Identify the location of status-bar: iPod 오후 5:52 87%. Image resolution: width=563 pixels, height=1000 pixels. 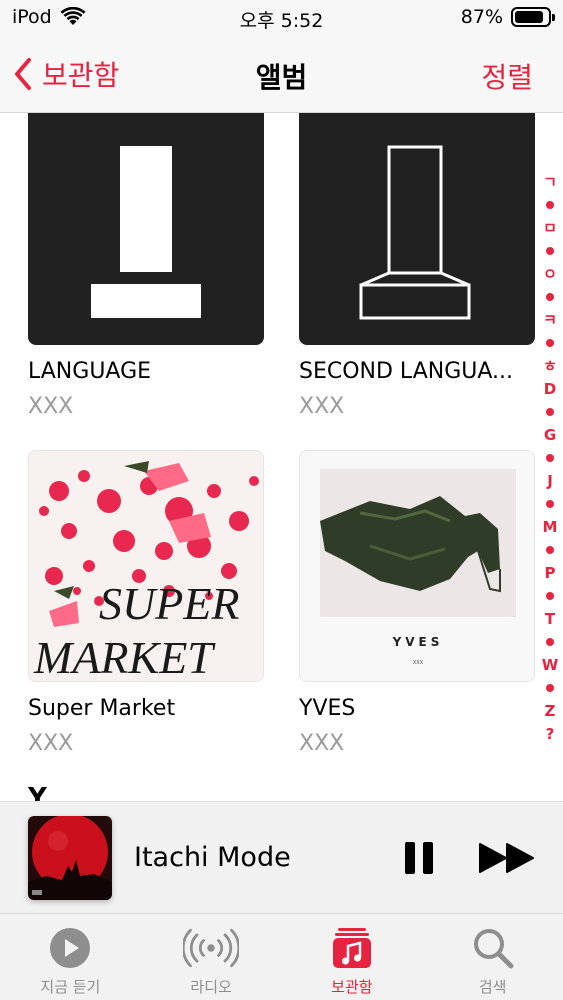
(281, 18).